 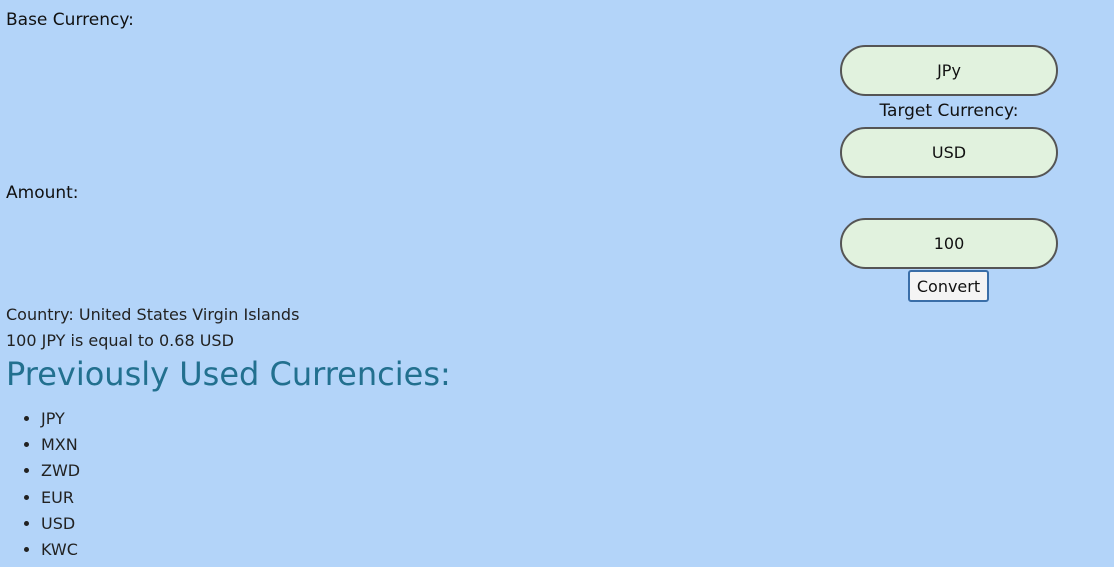 What do you see at coordinates (949, 243) in the screenshot?
I see `amount-input` at bounding box center [949, 243].